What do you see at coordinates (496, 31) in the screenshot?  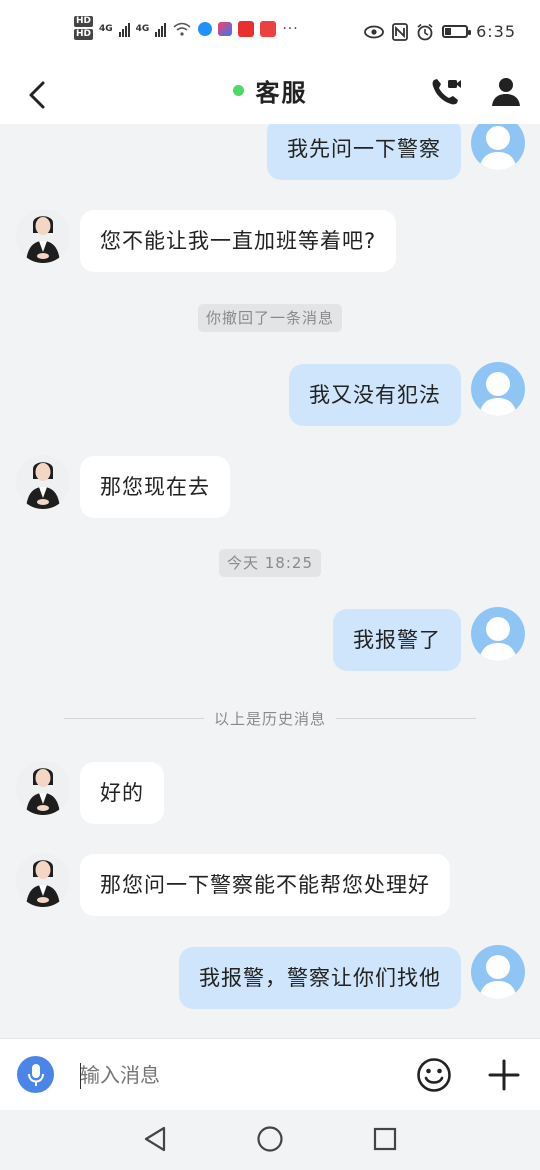 I see `status-time: 6:35` at bounding box center [496, 31].